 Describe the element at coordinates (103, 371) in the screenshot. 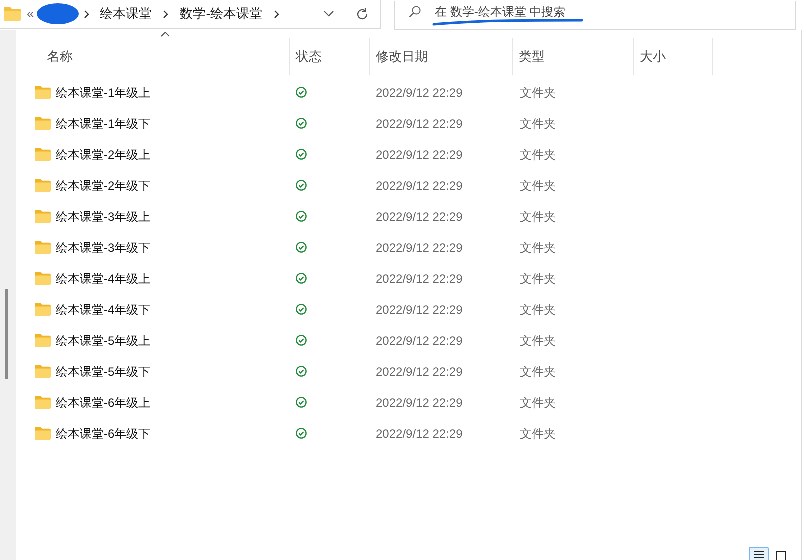

I see `file-name: 绘本课堂-5年级下` at that location.